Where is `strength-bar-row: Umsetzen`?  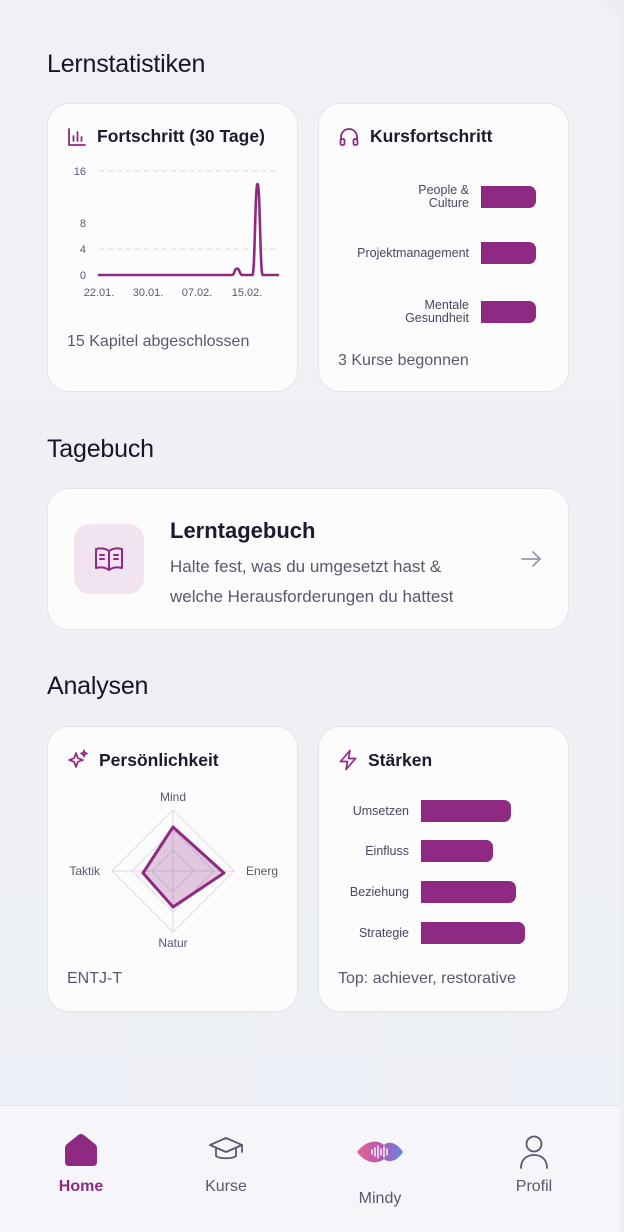 strength-bar-row: Umsetzen is located at coordinates (415, 811).